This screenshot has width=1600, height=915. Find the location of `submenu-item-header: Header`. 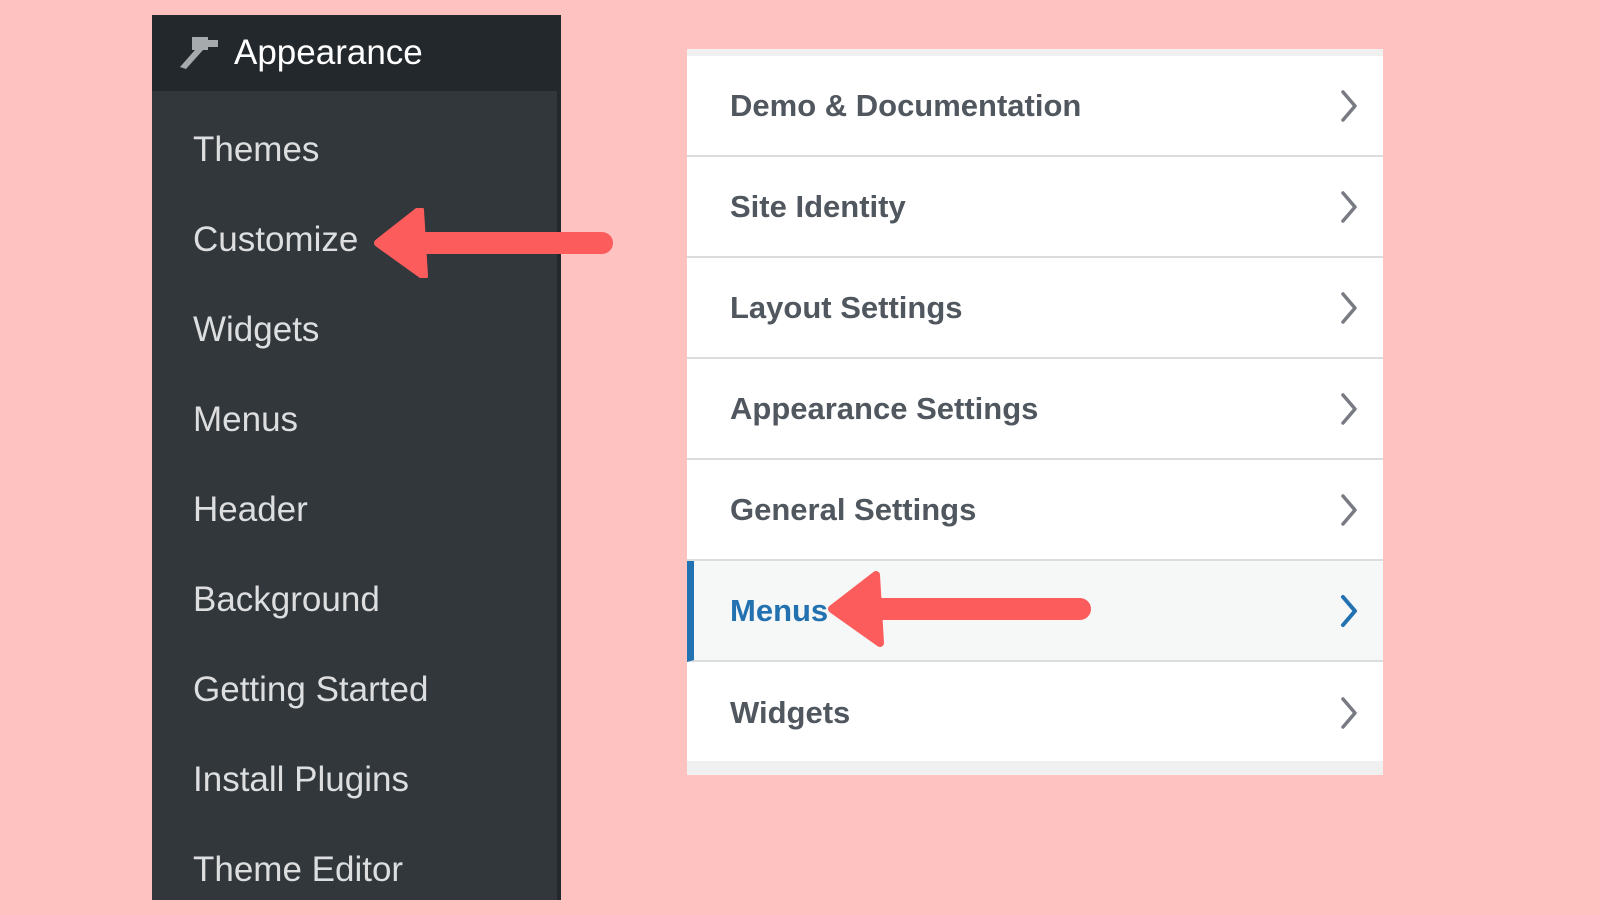

submenu-item-header: Header is located at coordinates (354, 510).